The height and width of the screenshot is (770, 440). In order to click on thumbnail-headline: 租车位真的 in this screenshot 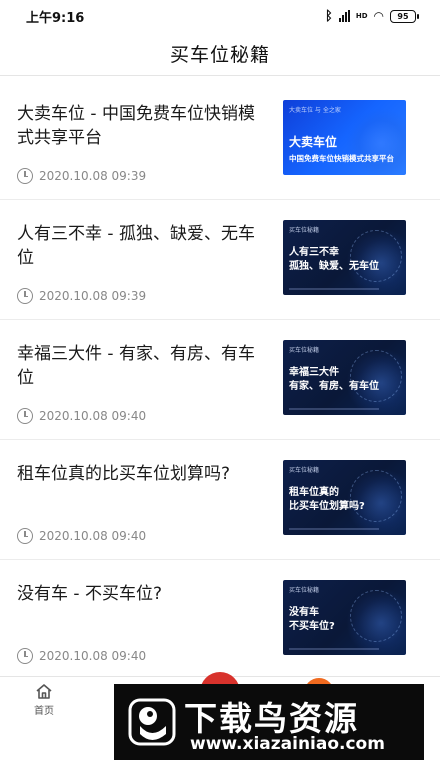, I will do `click(314, 492)`.